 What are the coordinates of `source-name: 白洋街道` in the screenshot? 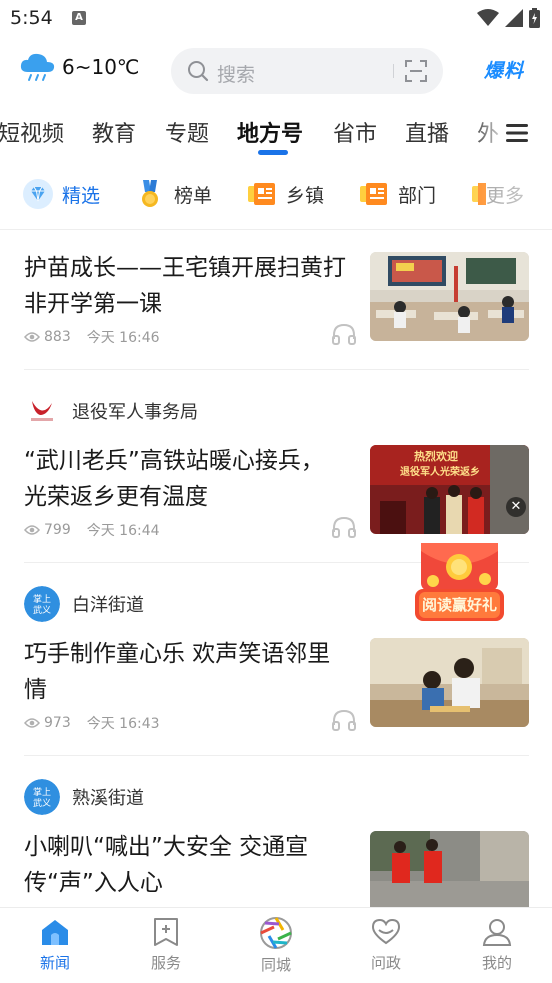 It's located at (108, 605).